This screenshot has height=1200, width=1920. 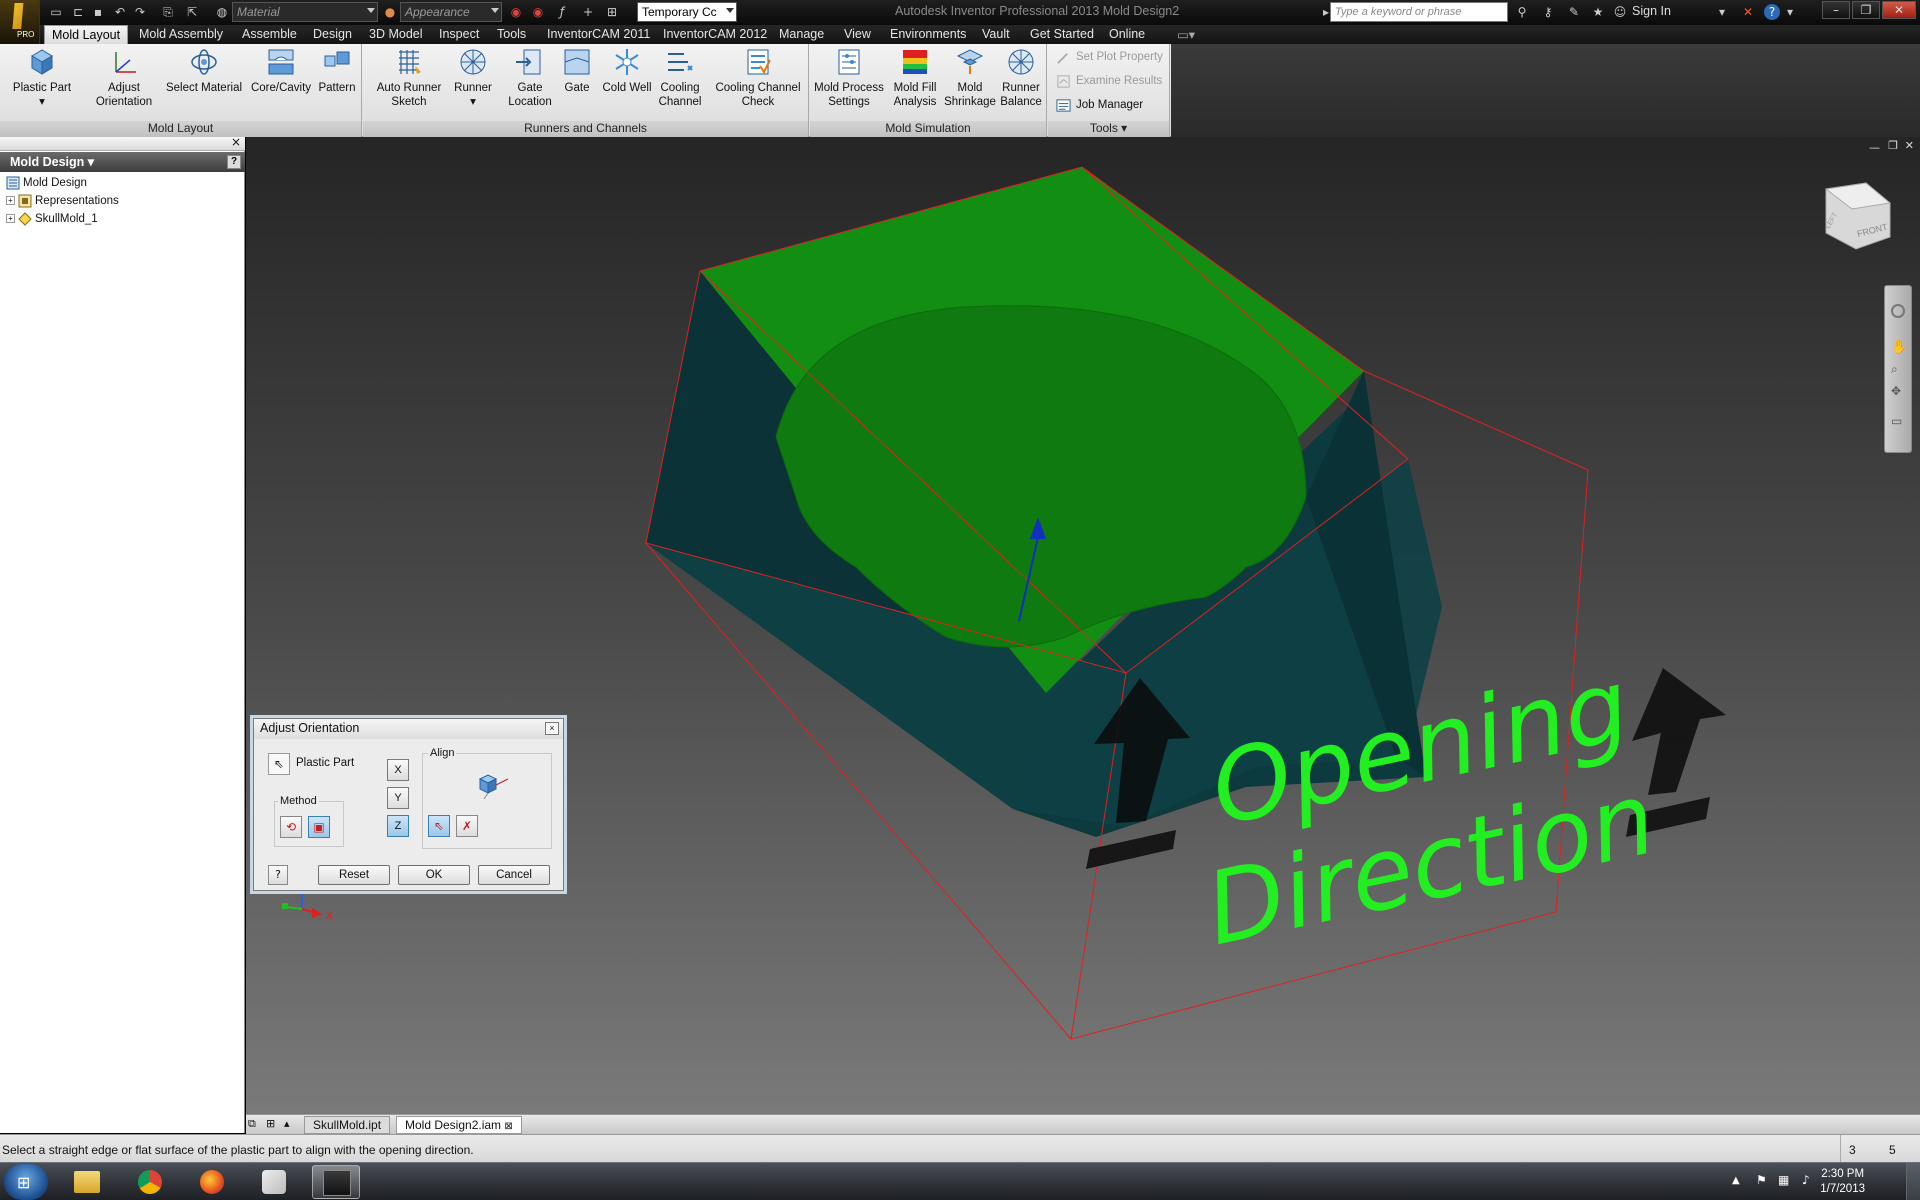 What do you see at coordinates (98, 12) in the screenshot?
I see `save-icon: ▪` at bounding box center [98, 12].